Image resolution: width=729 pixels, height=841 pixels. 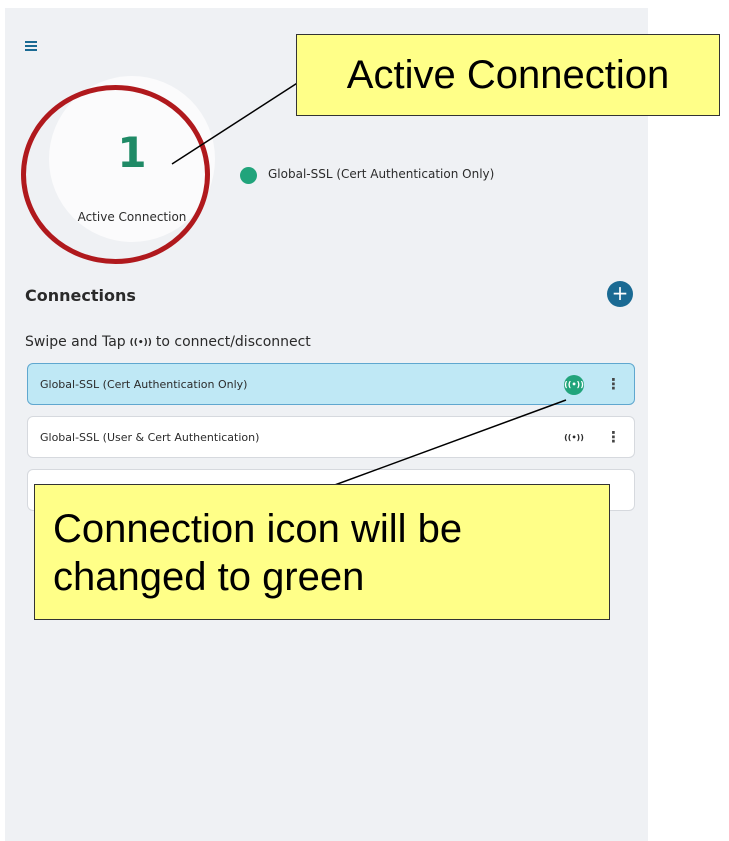 I want to click on connection-icon-callout: Connection icon will be changed to green, so click(x=322, y=552).